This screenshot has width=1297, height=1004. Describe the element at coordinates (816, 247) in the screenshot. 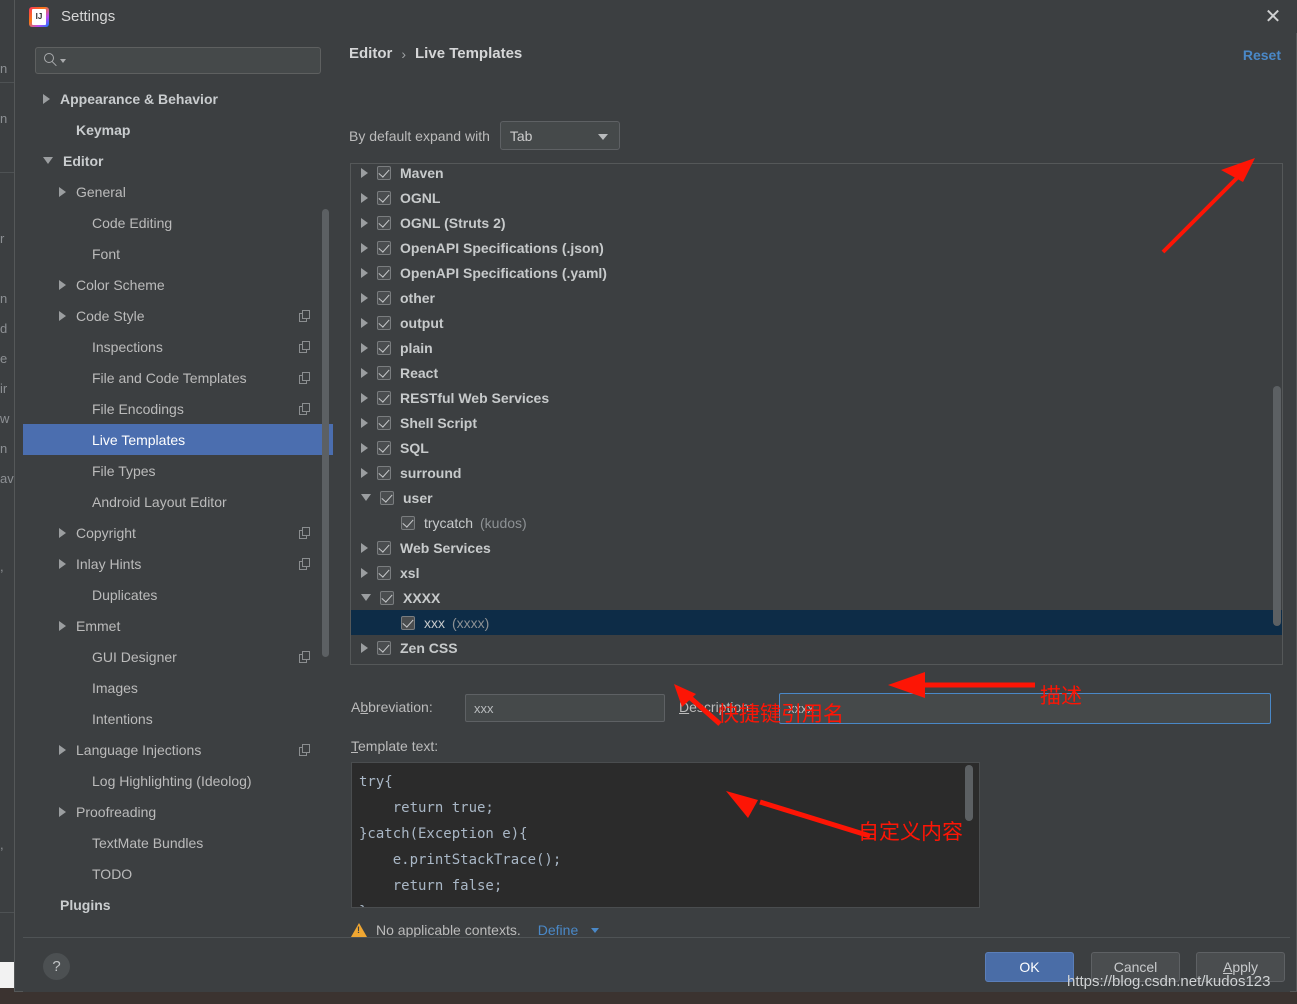

I see `template-row: OpenAPI Specifications (.json)` at that location.